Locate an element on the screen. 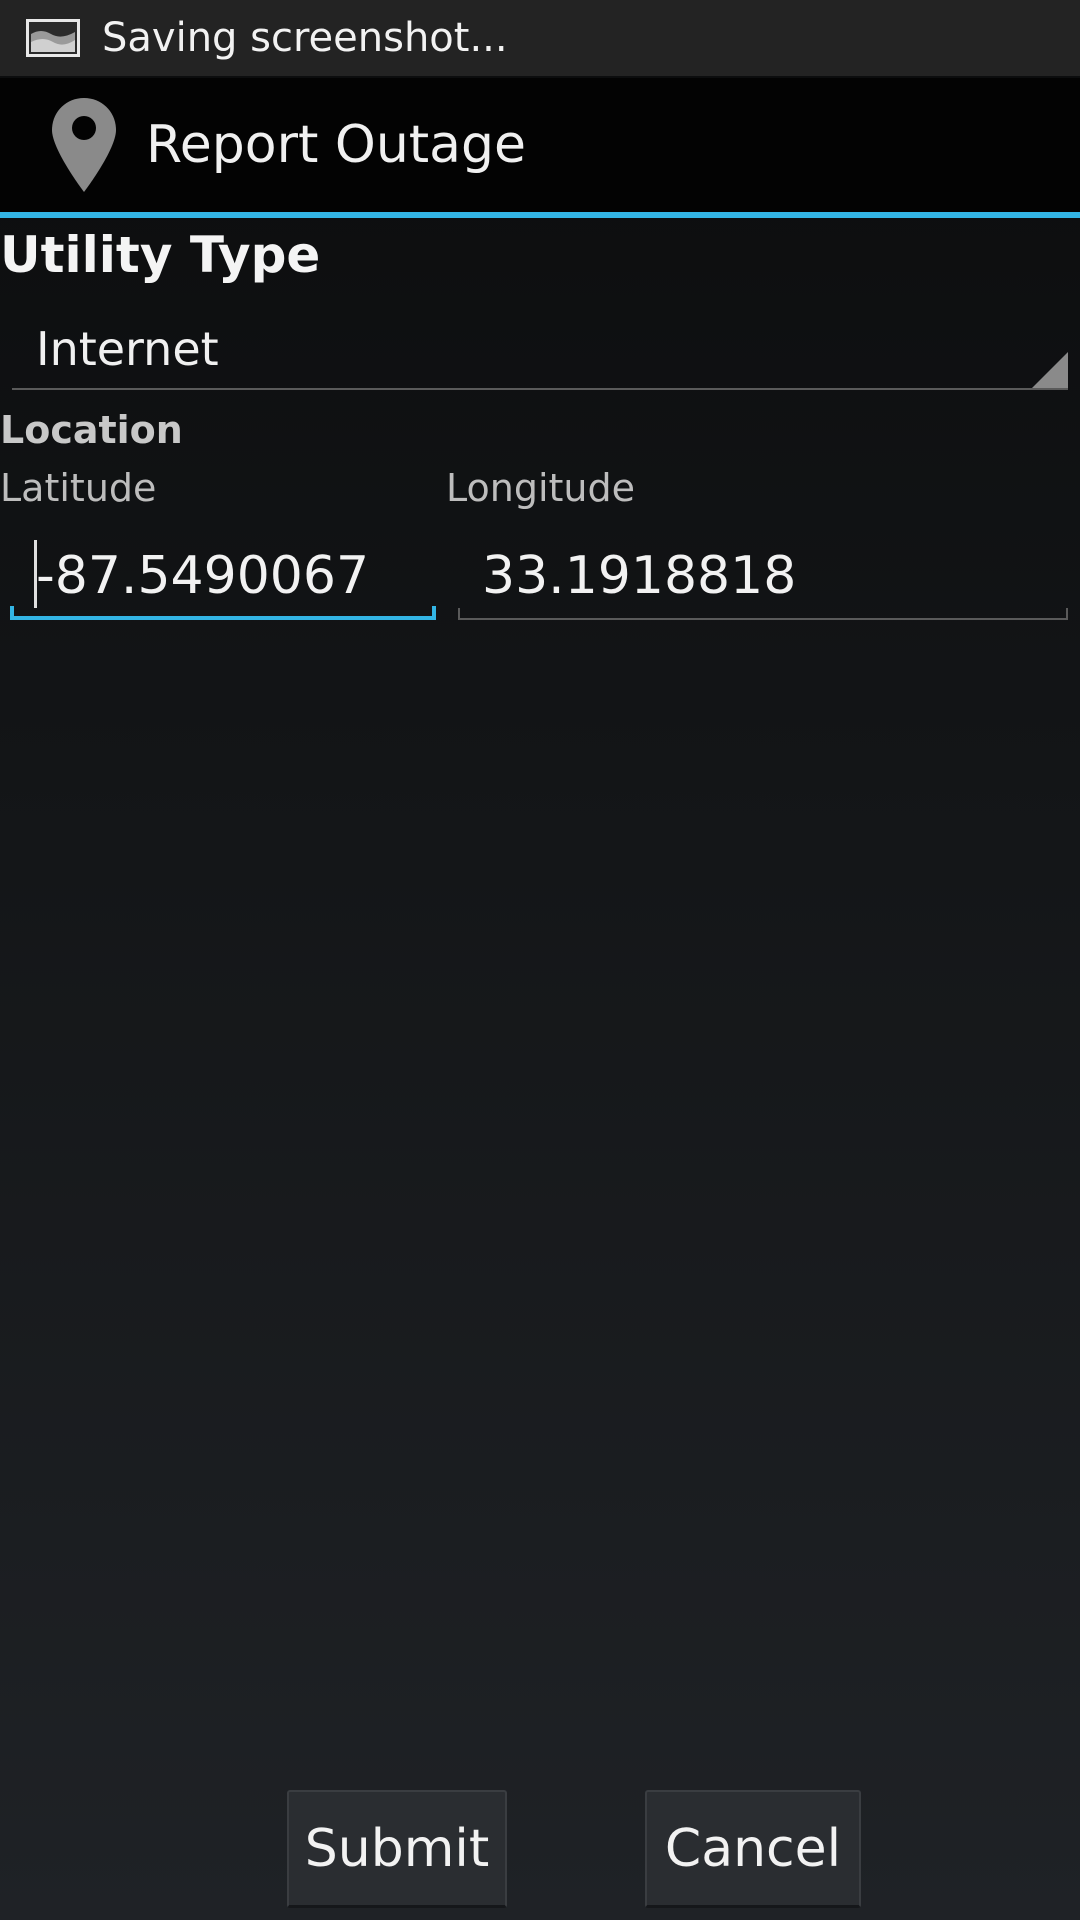 The width and height of the screenshot is (1080, 1920). utility-type-value: Internet is located at coordinates (127, 349).